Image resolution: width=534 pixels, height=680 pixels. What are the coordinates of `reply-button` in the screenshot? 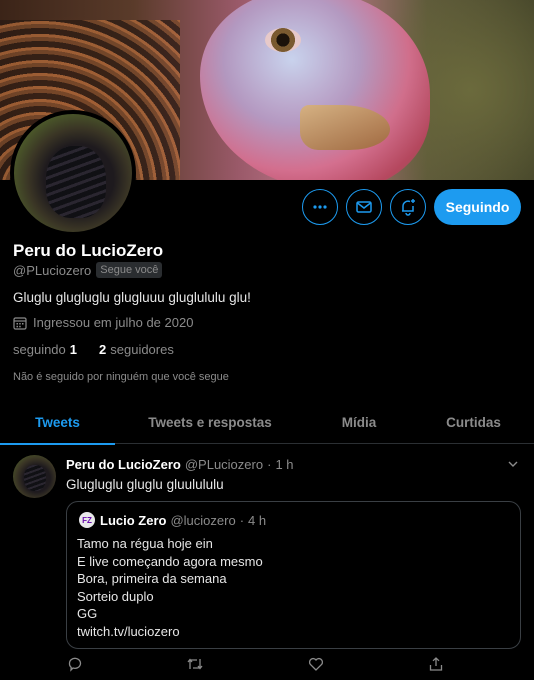 It's located at (75, 666).